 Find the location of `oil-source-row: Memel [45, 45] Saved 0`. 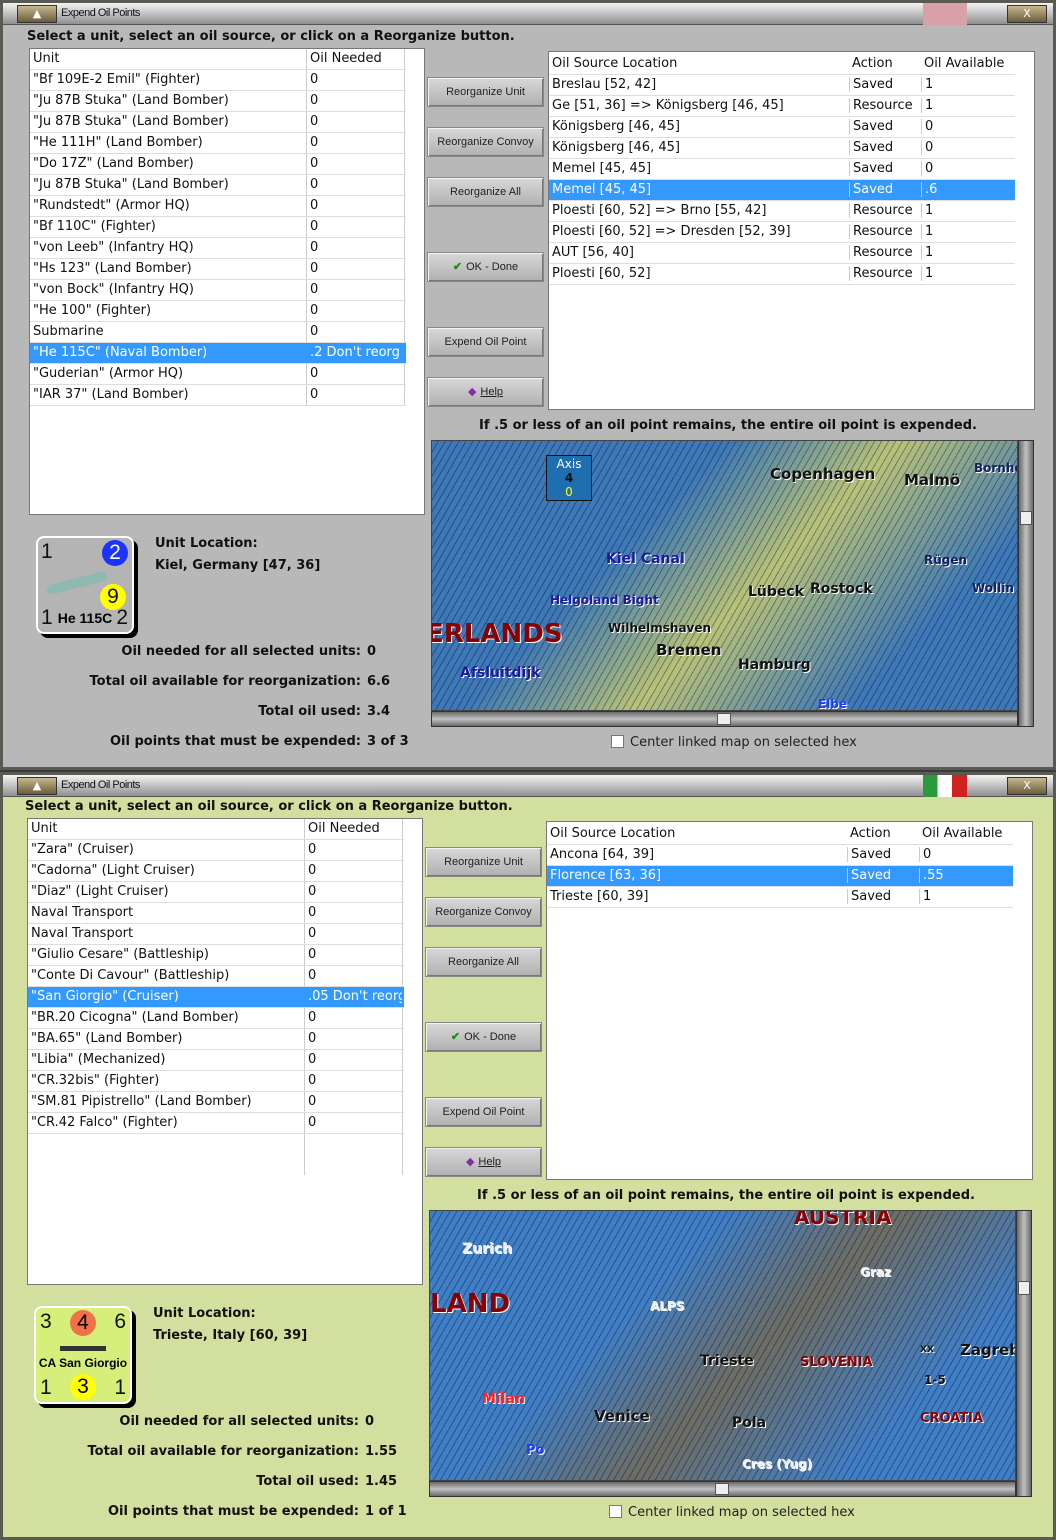

oil-source-row: Memel [45, 45] Saved 0 is located at coordinates (782, 169).